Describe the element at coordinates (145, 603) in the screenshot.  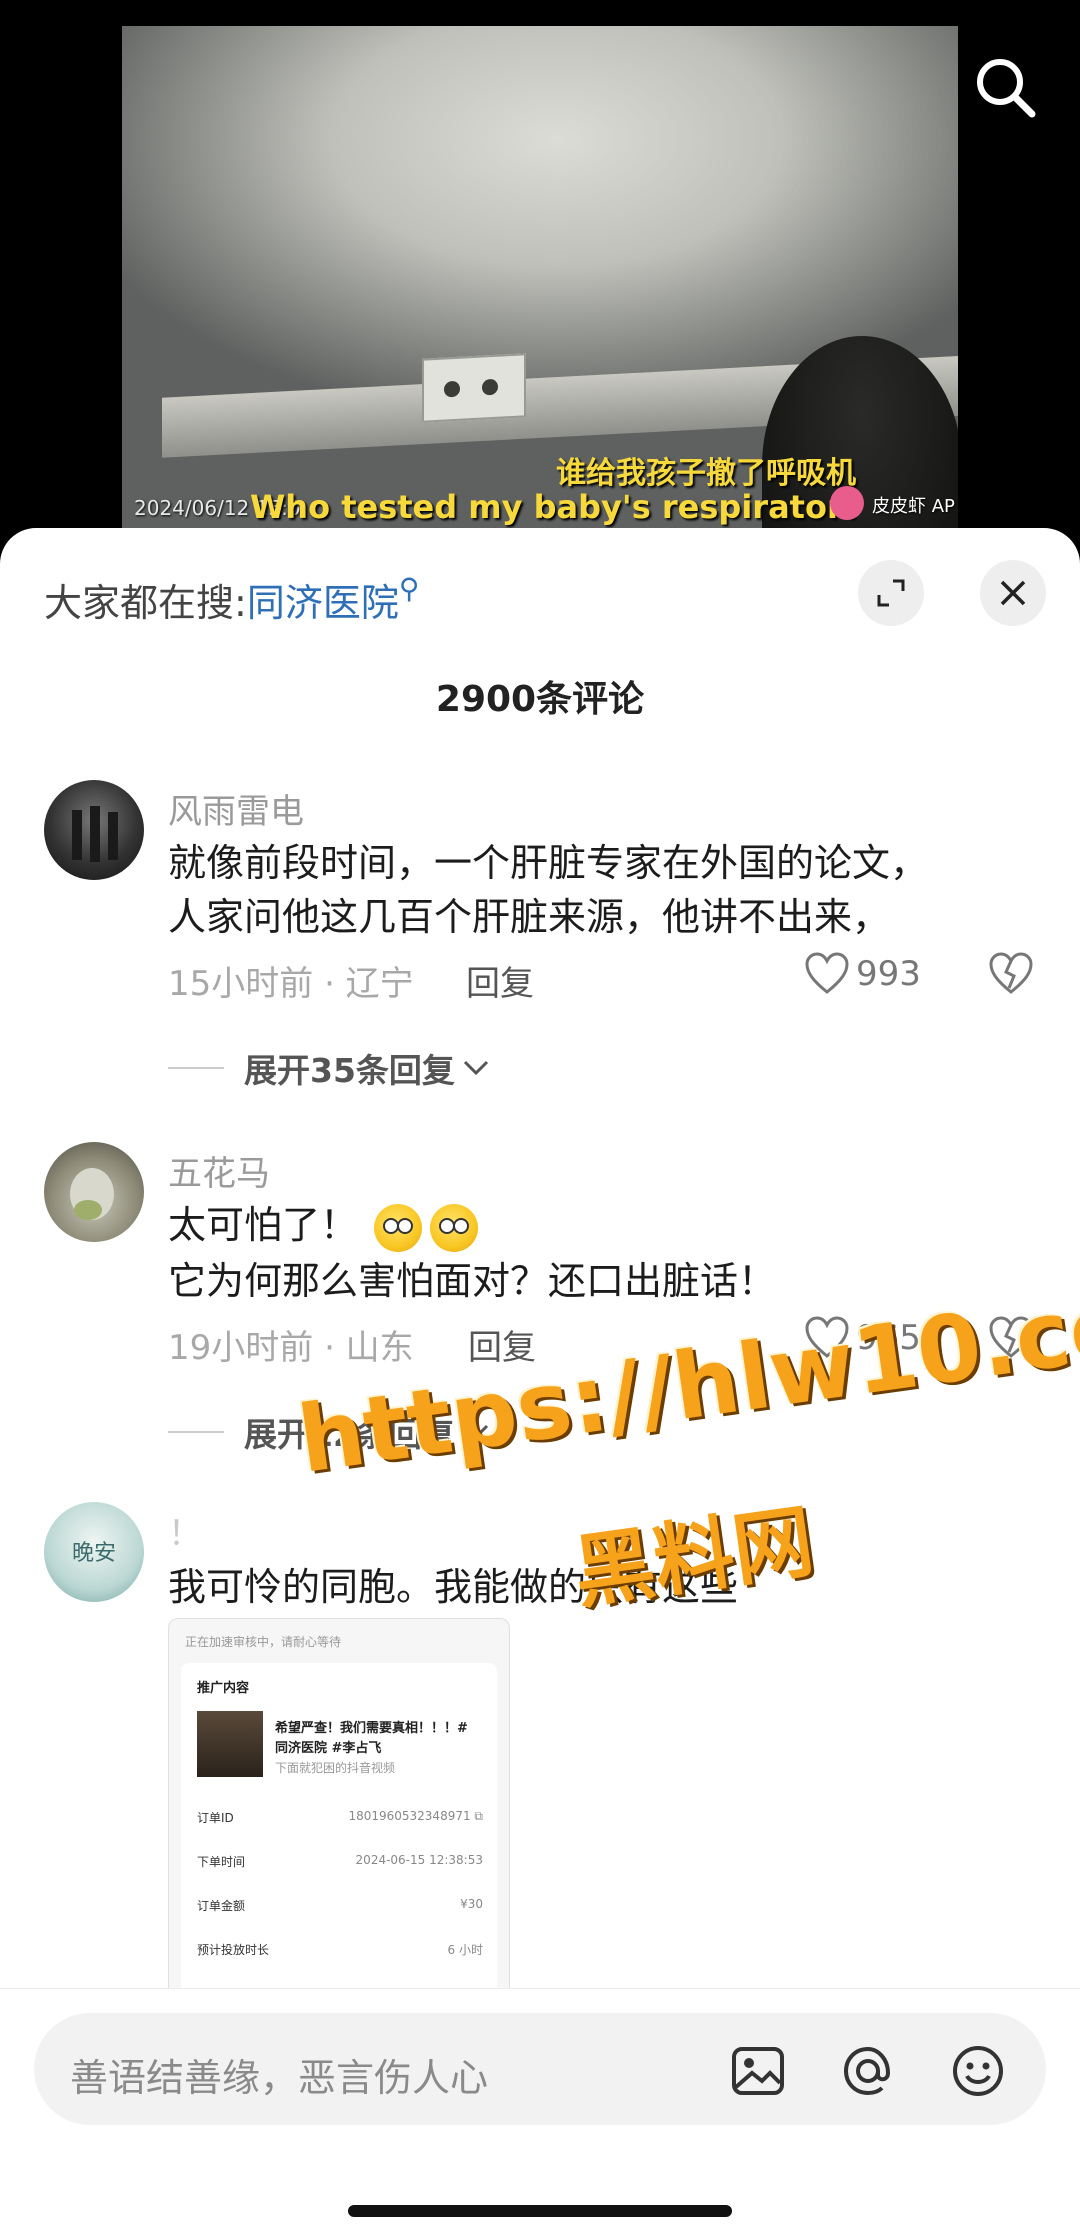
I see `search-hint-prefix: 大家都在搜:` at that location.